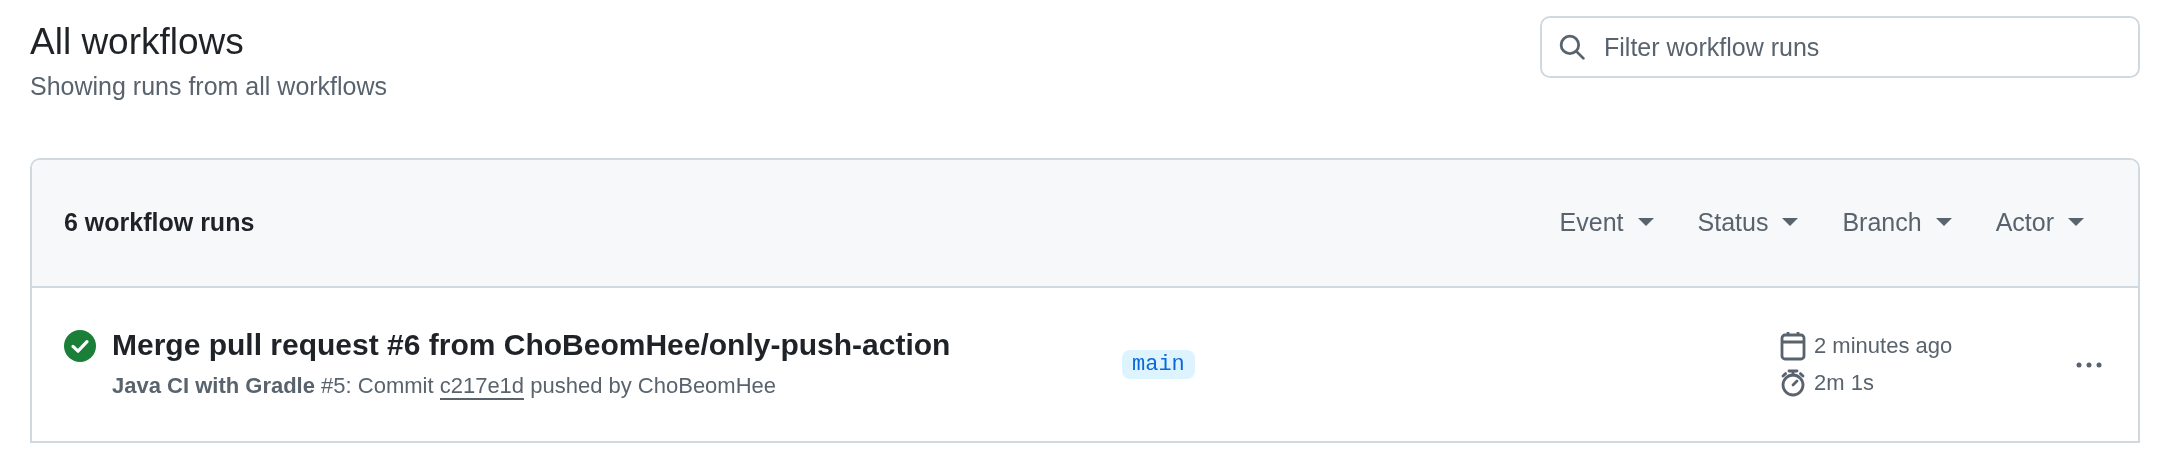  I want to click on run-details: Java CI with Gradle #5: Commit c217e1d pushed by ChoBeomHee, so click(445, 386).